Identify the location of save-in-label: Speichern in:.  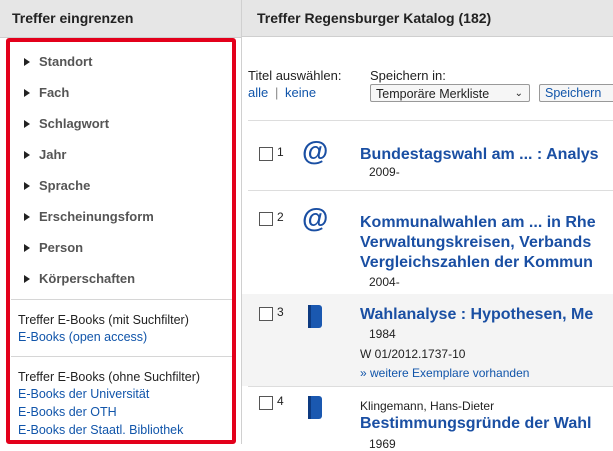
(408, 75).